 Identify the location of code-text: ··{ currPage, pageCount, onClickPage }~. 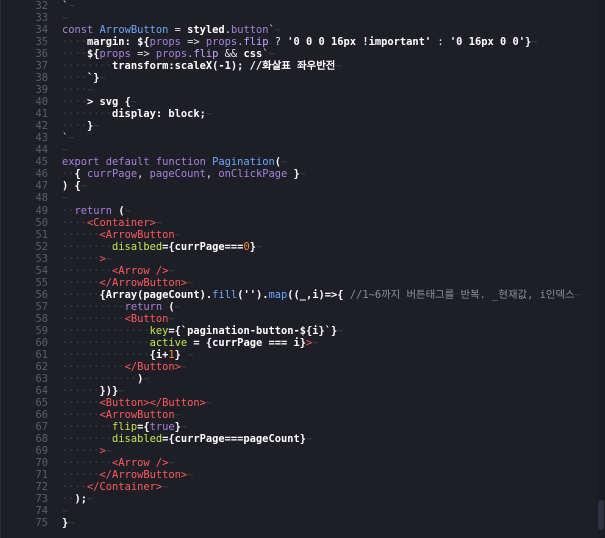
(184, 174).